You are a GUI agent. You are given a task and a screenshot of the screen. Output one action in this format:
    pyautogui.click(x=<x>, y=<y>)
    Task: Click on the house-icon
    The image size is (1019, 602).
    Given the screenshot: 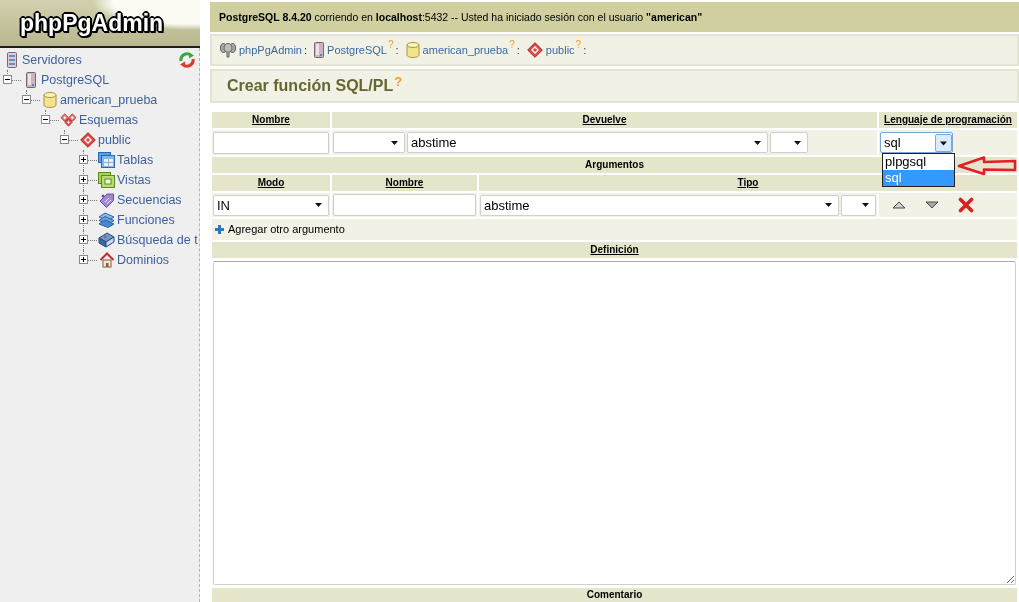 What is the action you would take?
    pyautogui.click(x=106, y=260)
    